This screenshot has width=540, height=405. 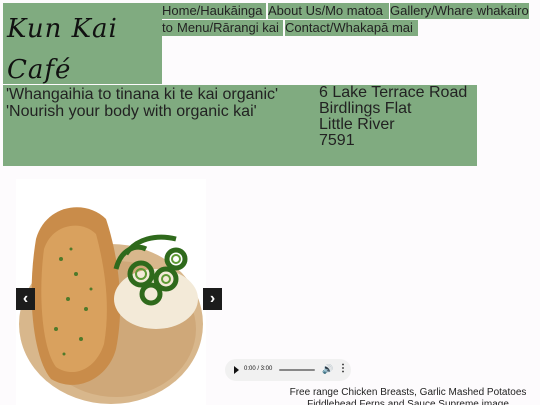 I want to click on audio-player: 0:00 / 3:00 🔊 ⋮, so click(x=288, y=370).